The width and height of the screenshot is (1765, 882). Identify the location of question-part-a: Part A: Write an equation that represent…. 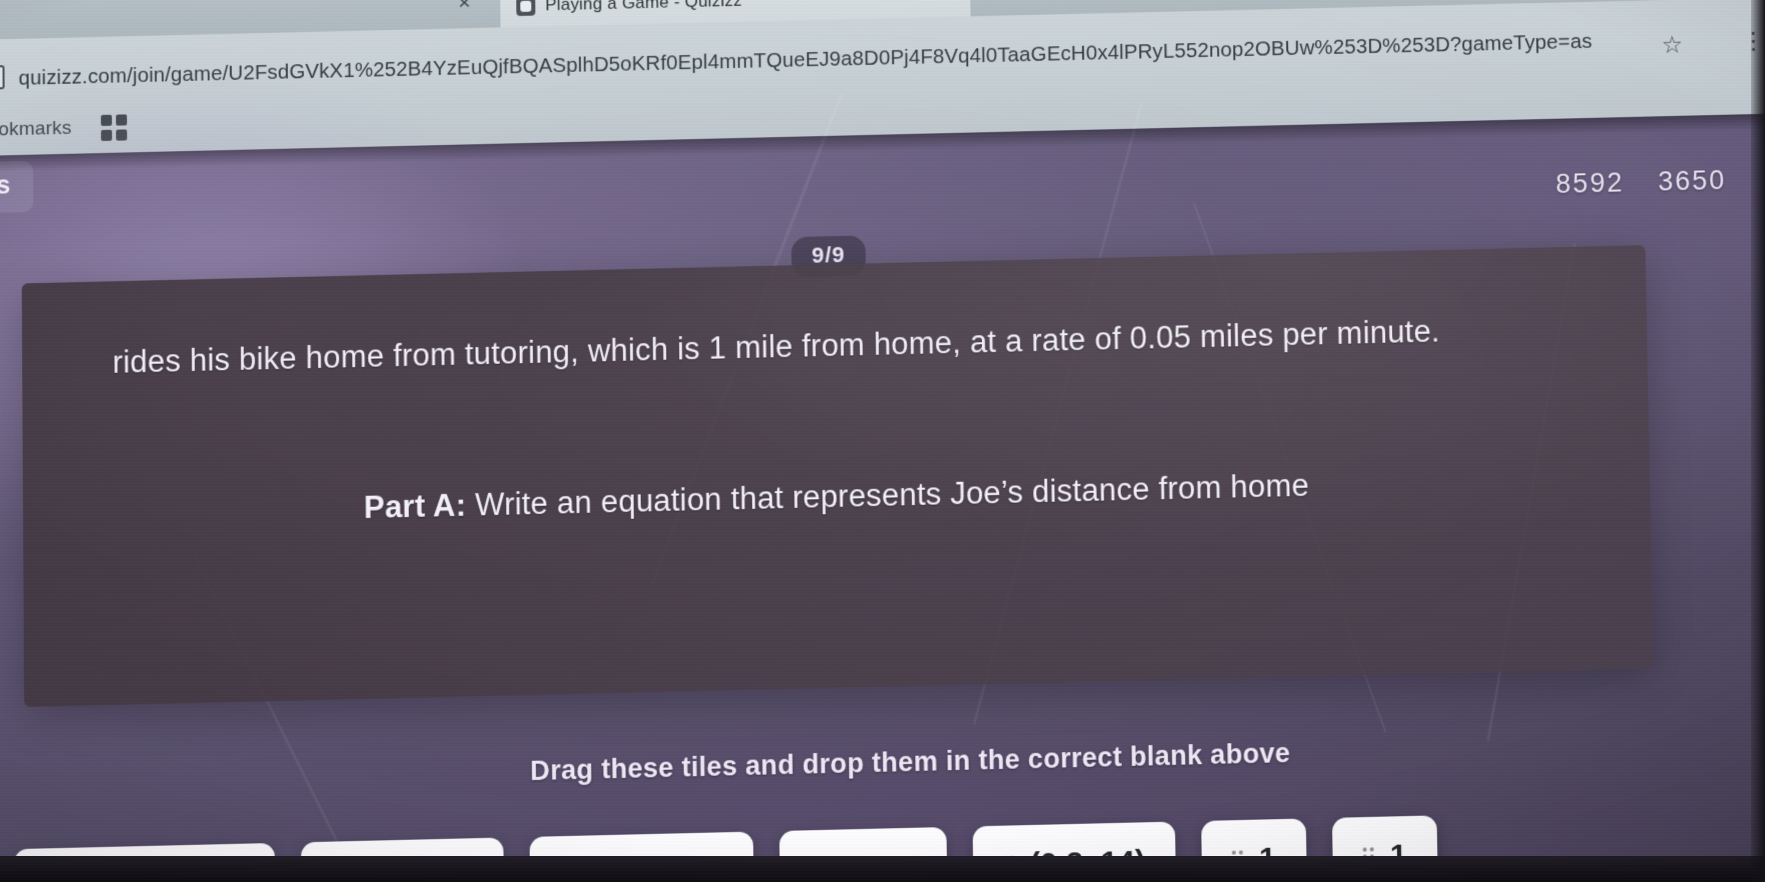
(836, 496).